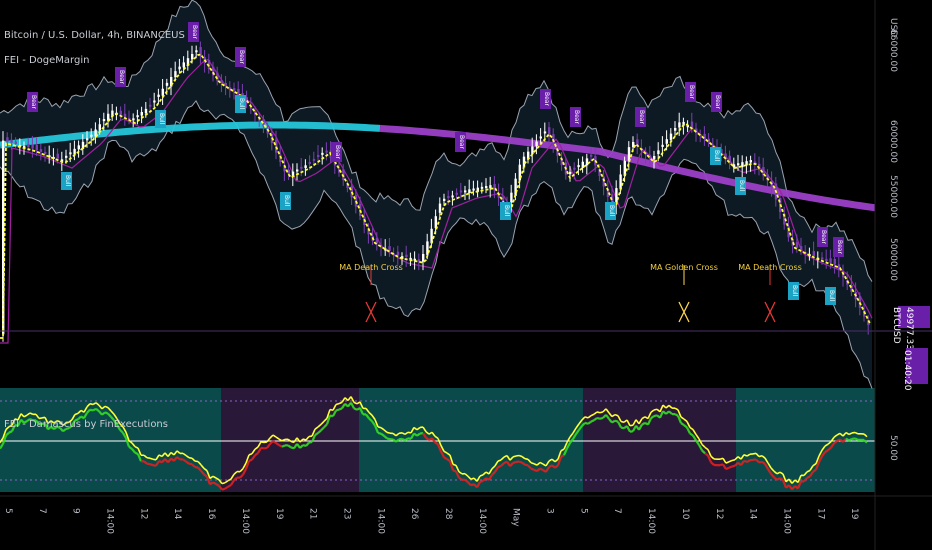 This screenshot has width=932, height=550. Describe the element at coordinates (42, 511) in the screenshot. I see `time-axis-label: 7` at that location.